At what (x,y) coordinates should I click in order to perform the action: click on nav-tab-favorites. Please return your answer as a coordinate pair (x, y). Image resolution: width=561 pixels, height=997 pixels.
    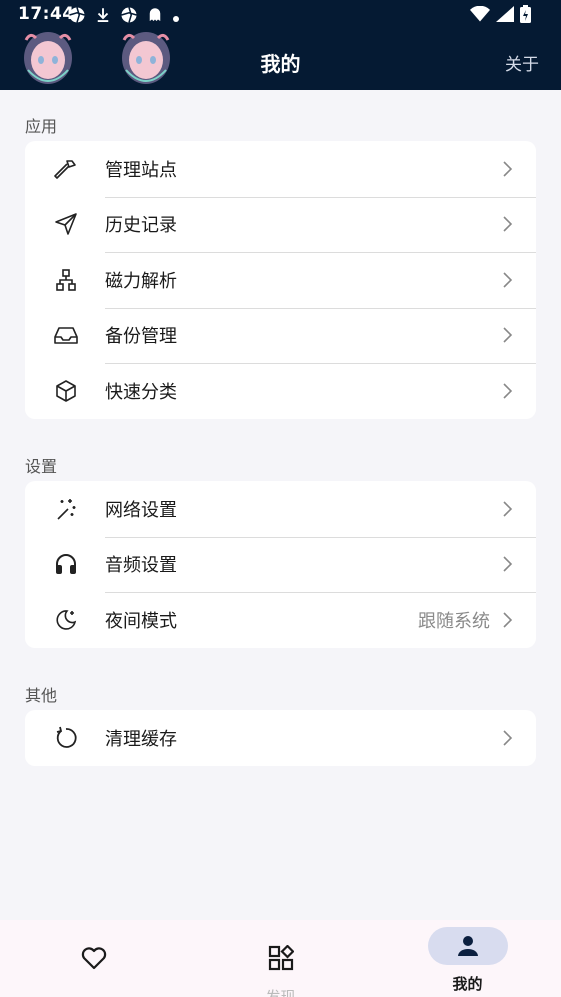
    Looking at the image, I should click on (93, 958).